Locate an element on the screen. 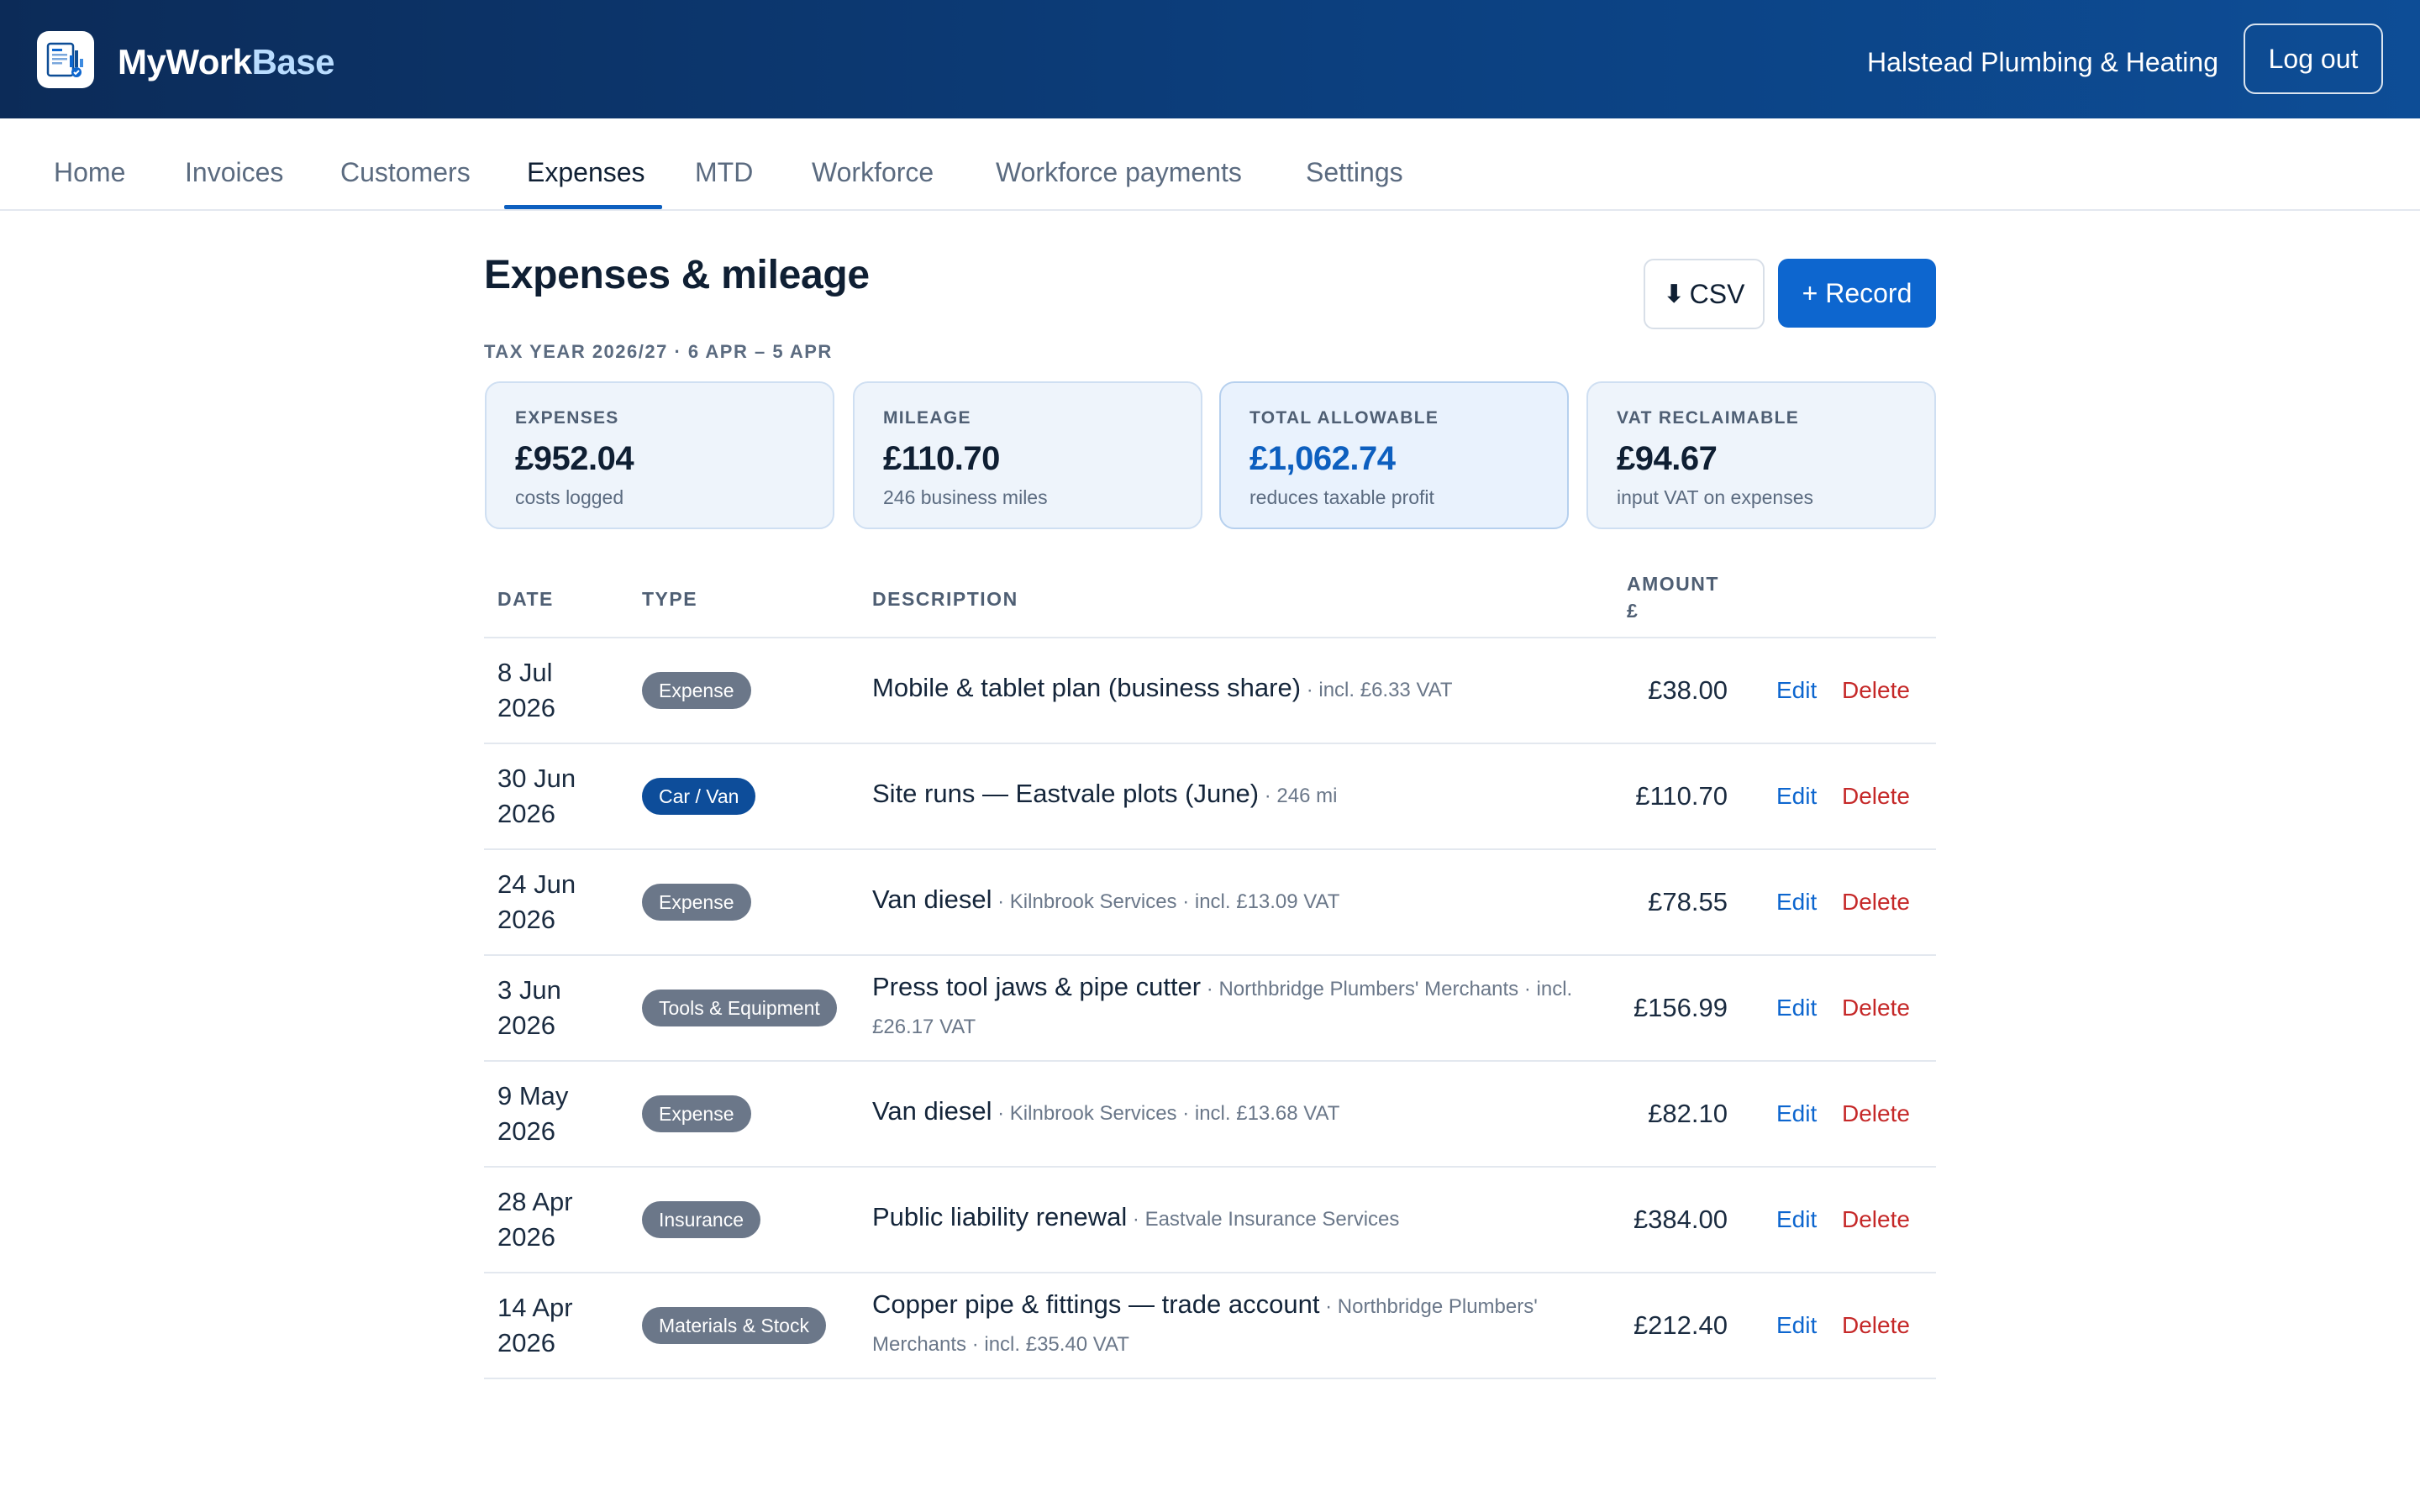 This screenshot has height=1512, width=2420. description-meta: · incl. £6.33 VAT is located at coordinates (1377, 690).